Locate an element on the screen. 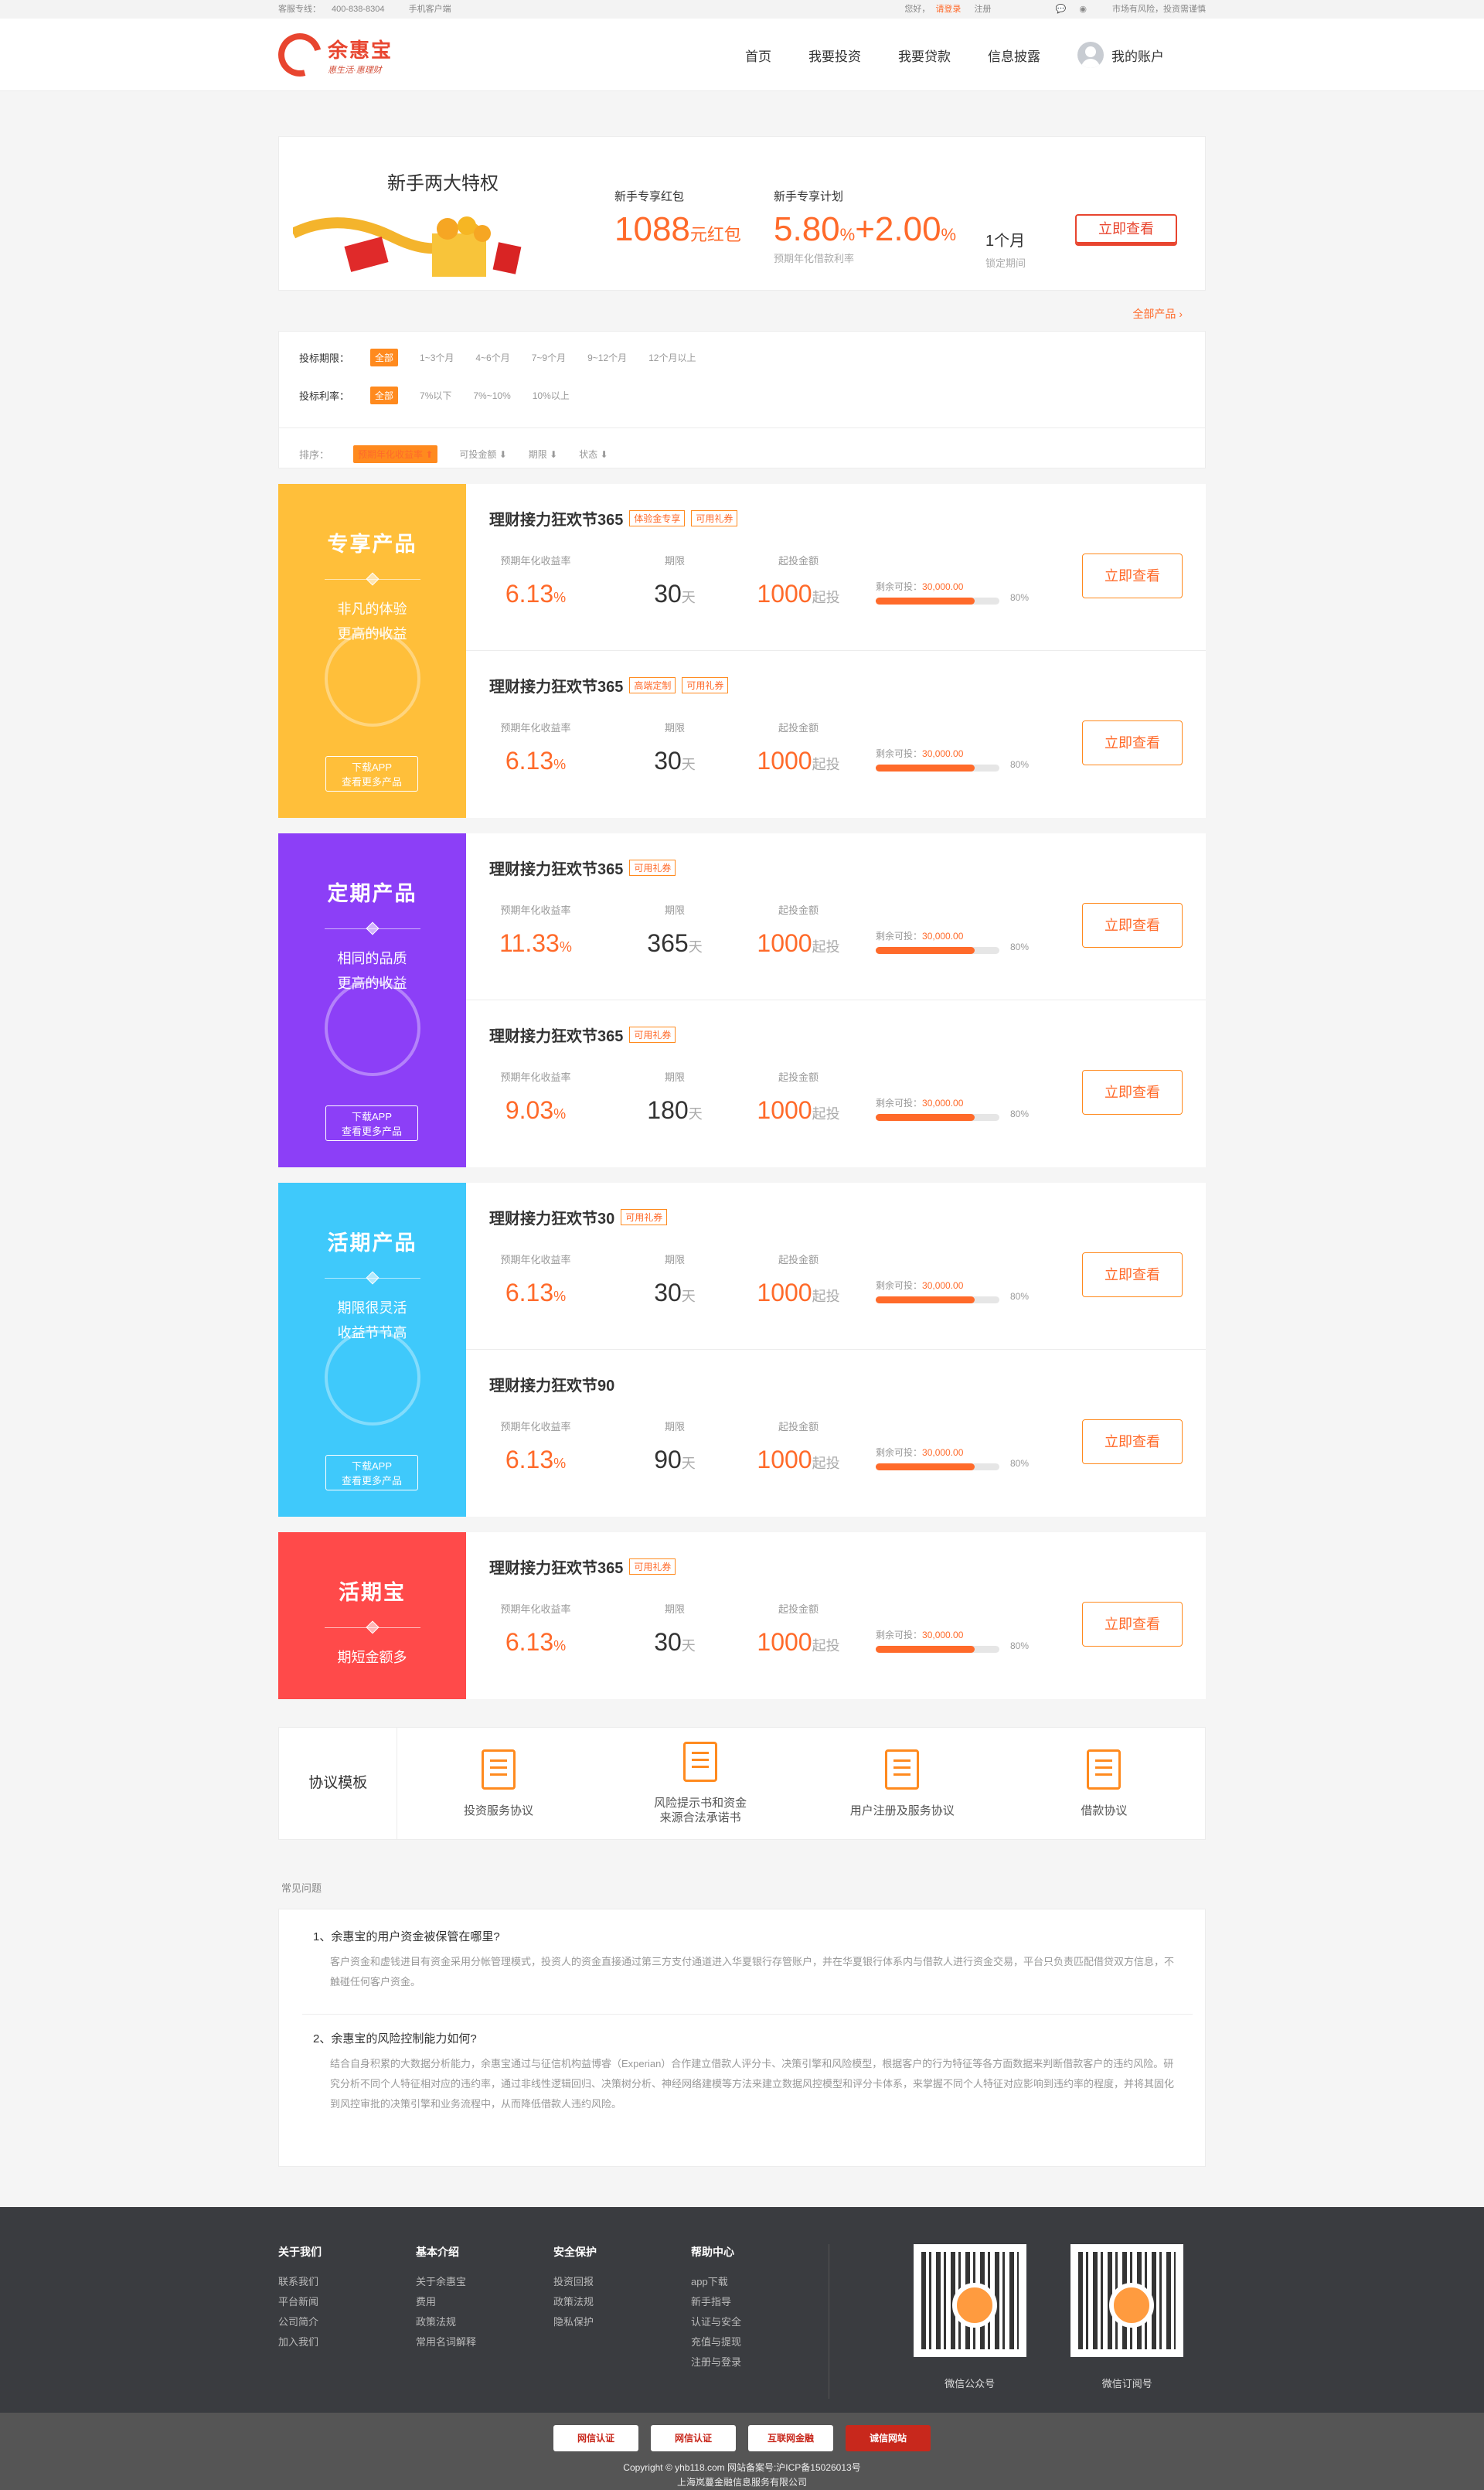 The image size is (1484, 2490). period-option: 7~9个月 is located at coordinates (549, 357).